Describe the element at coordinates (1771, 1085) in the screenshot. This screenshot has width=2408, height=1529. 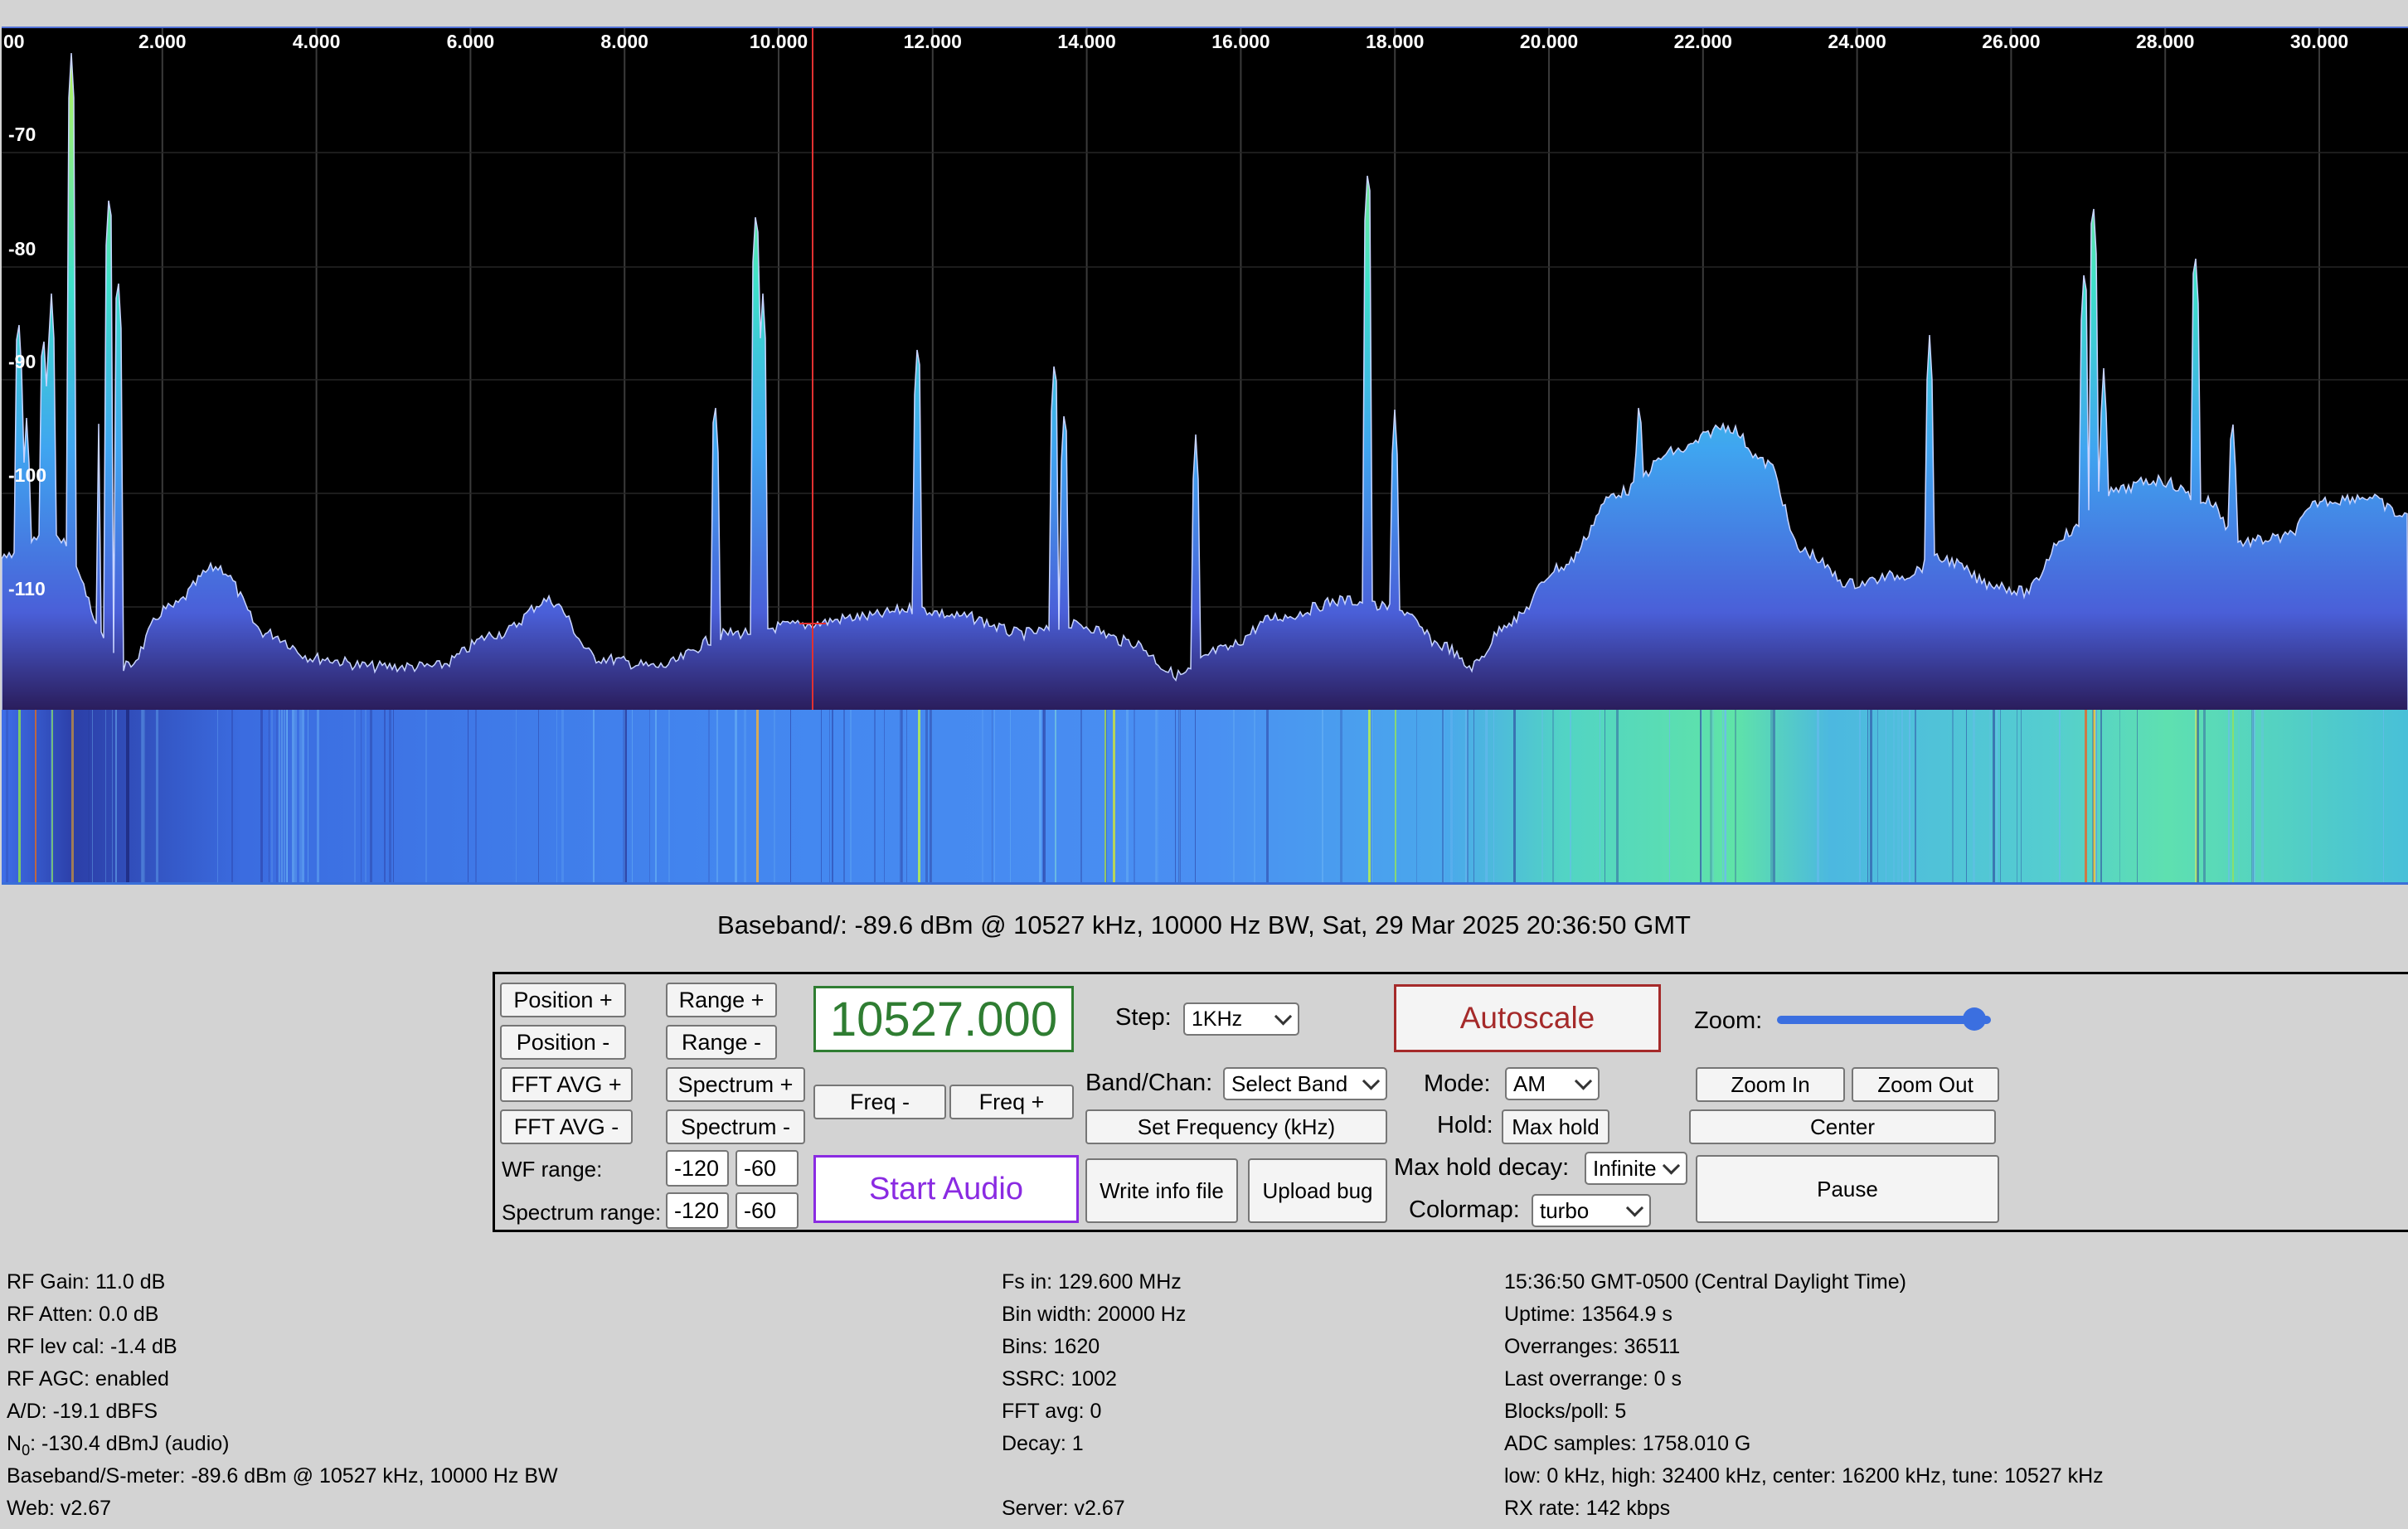
I see `zoom-in-button: Zoom In` at that location.